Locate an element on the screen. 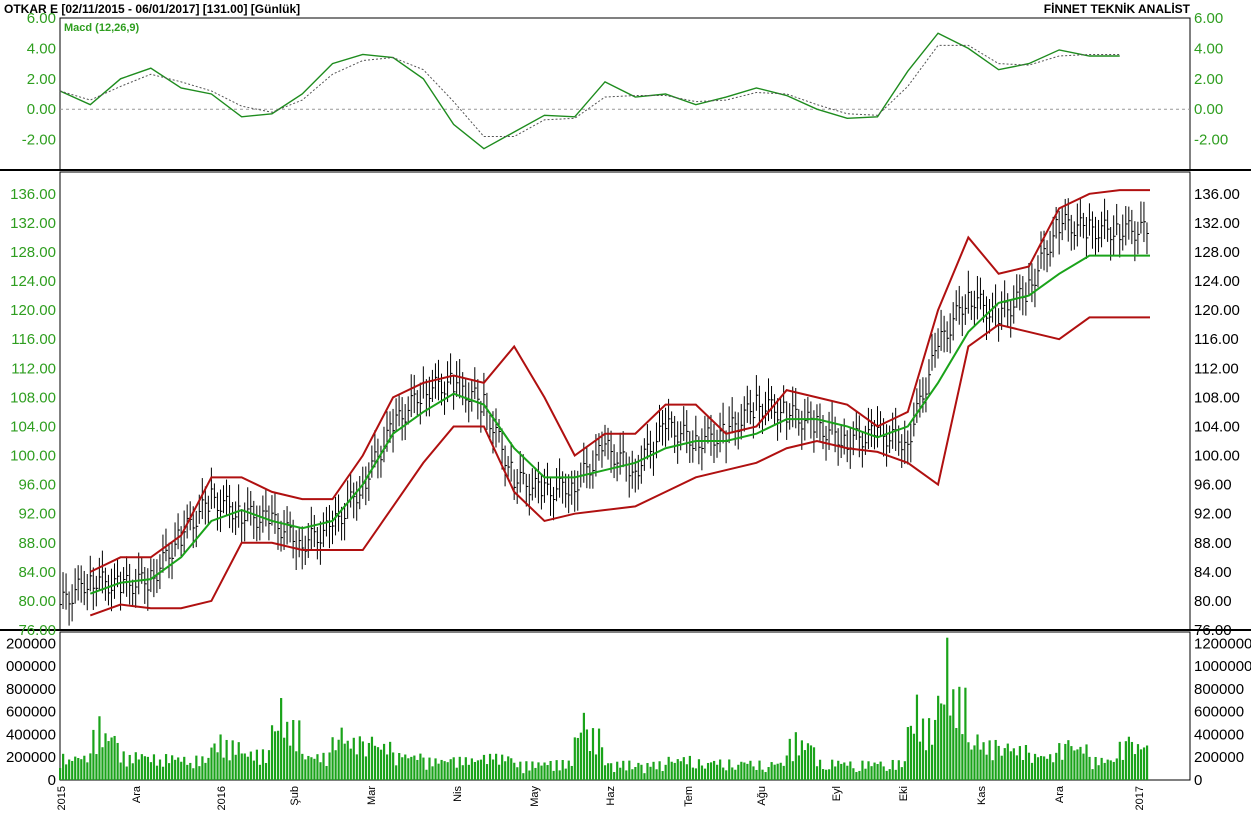 Image resolution: width=1251 pixels, height=822 pixels. macd-ytick-left: 6.00 is located at coordinates (41, 18).